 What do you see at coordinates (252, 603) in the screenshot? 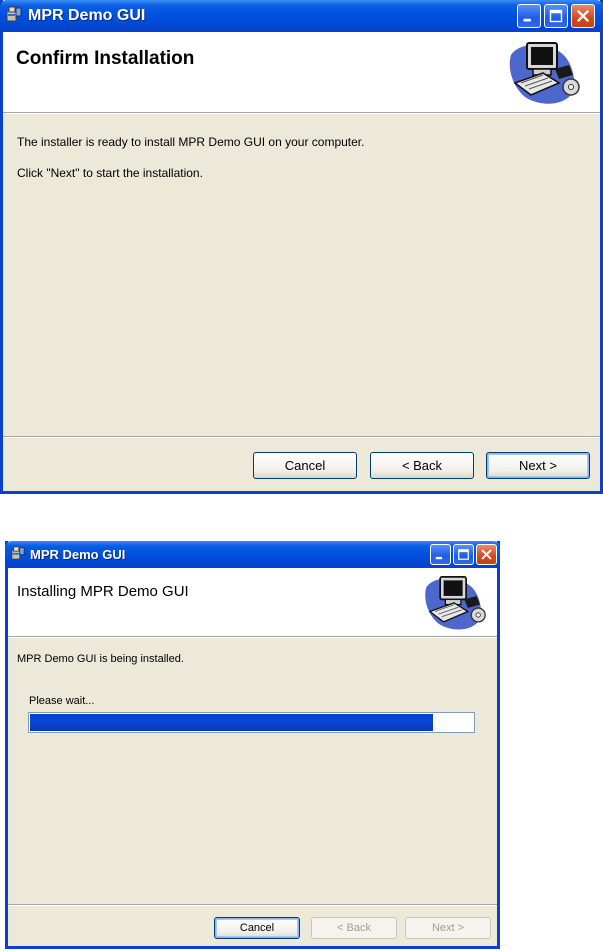
I see `header-banner: Installing MPR Demo GUI` at bounding box center [252, 603].